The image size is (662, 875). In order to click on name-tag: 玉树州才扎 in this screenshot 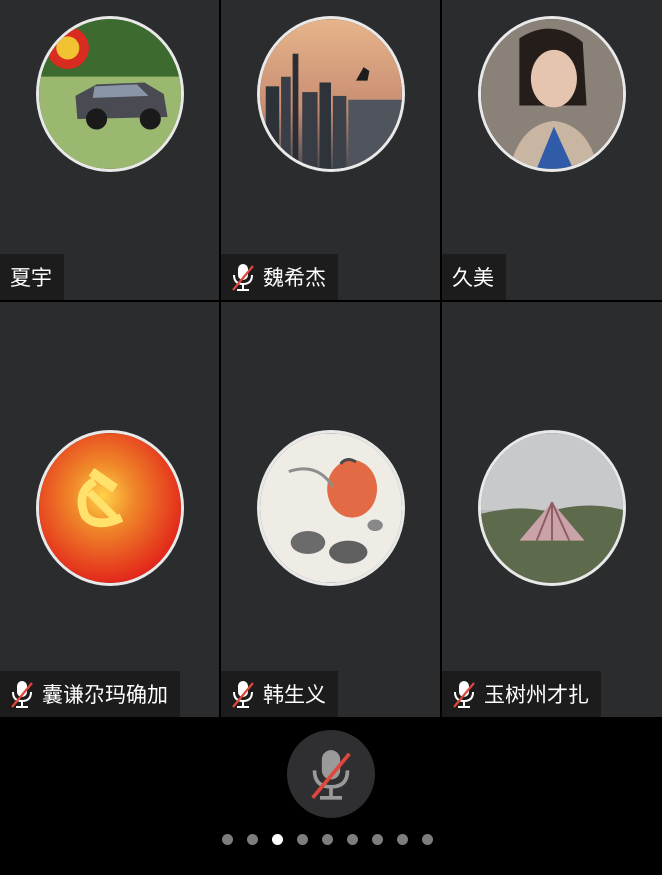, I will do `click(521, 694)`.